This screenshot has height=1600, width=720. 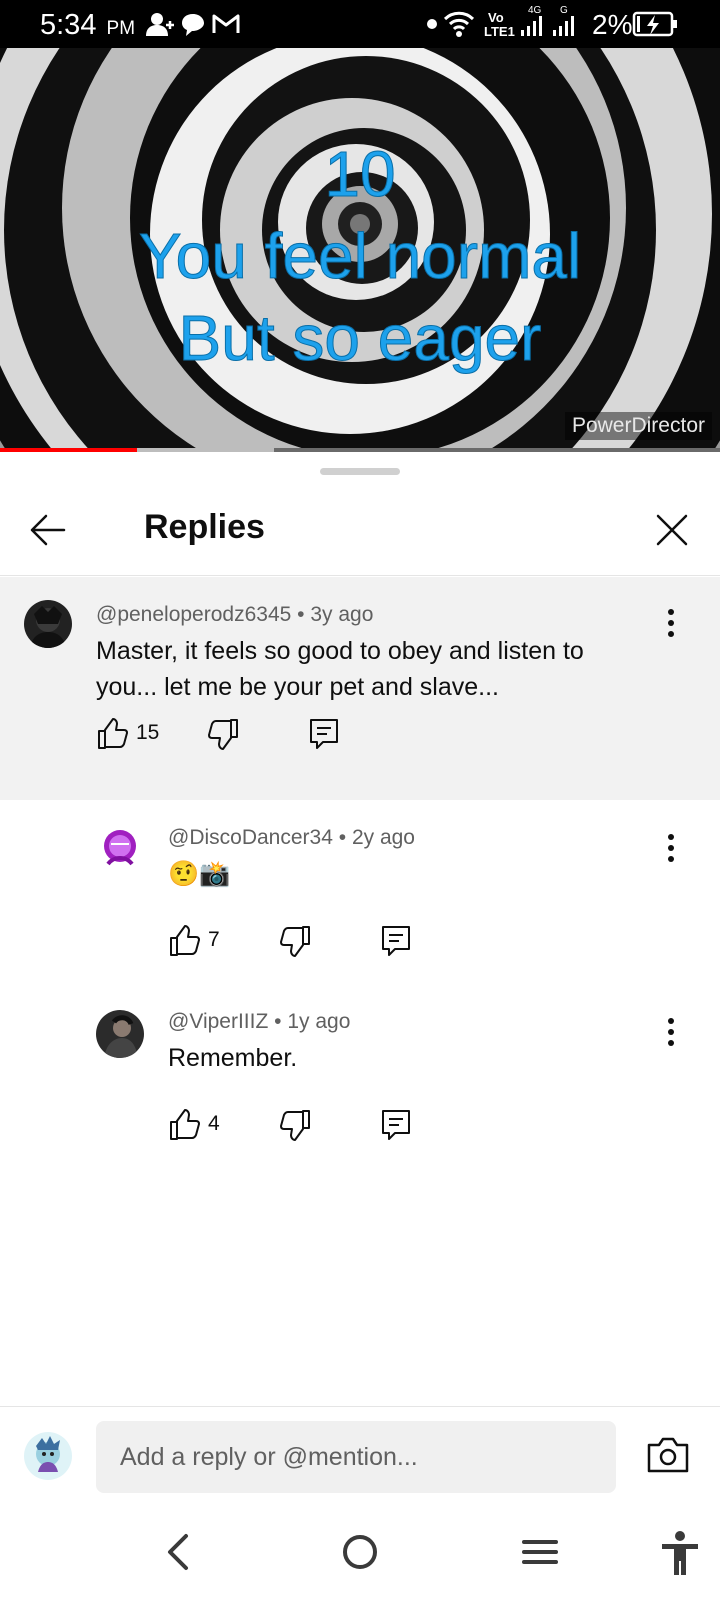 I want to click on replies-header: Replies, so click(x=360, y=528).